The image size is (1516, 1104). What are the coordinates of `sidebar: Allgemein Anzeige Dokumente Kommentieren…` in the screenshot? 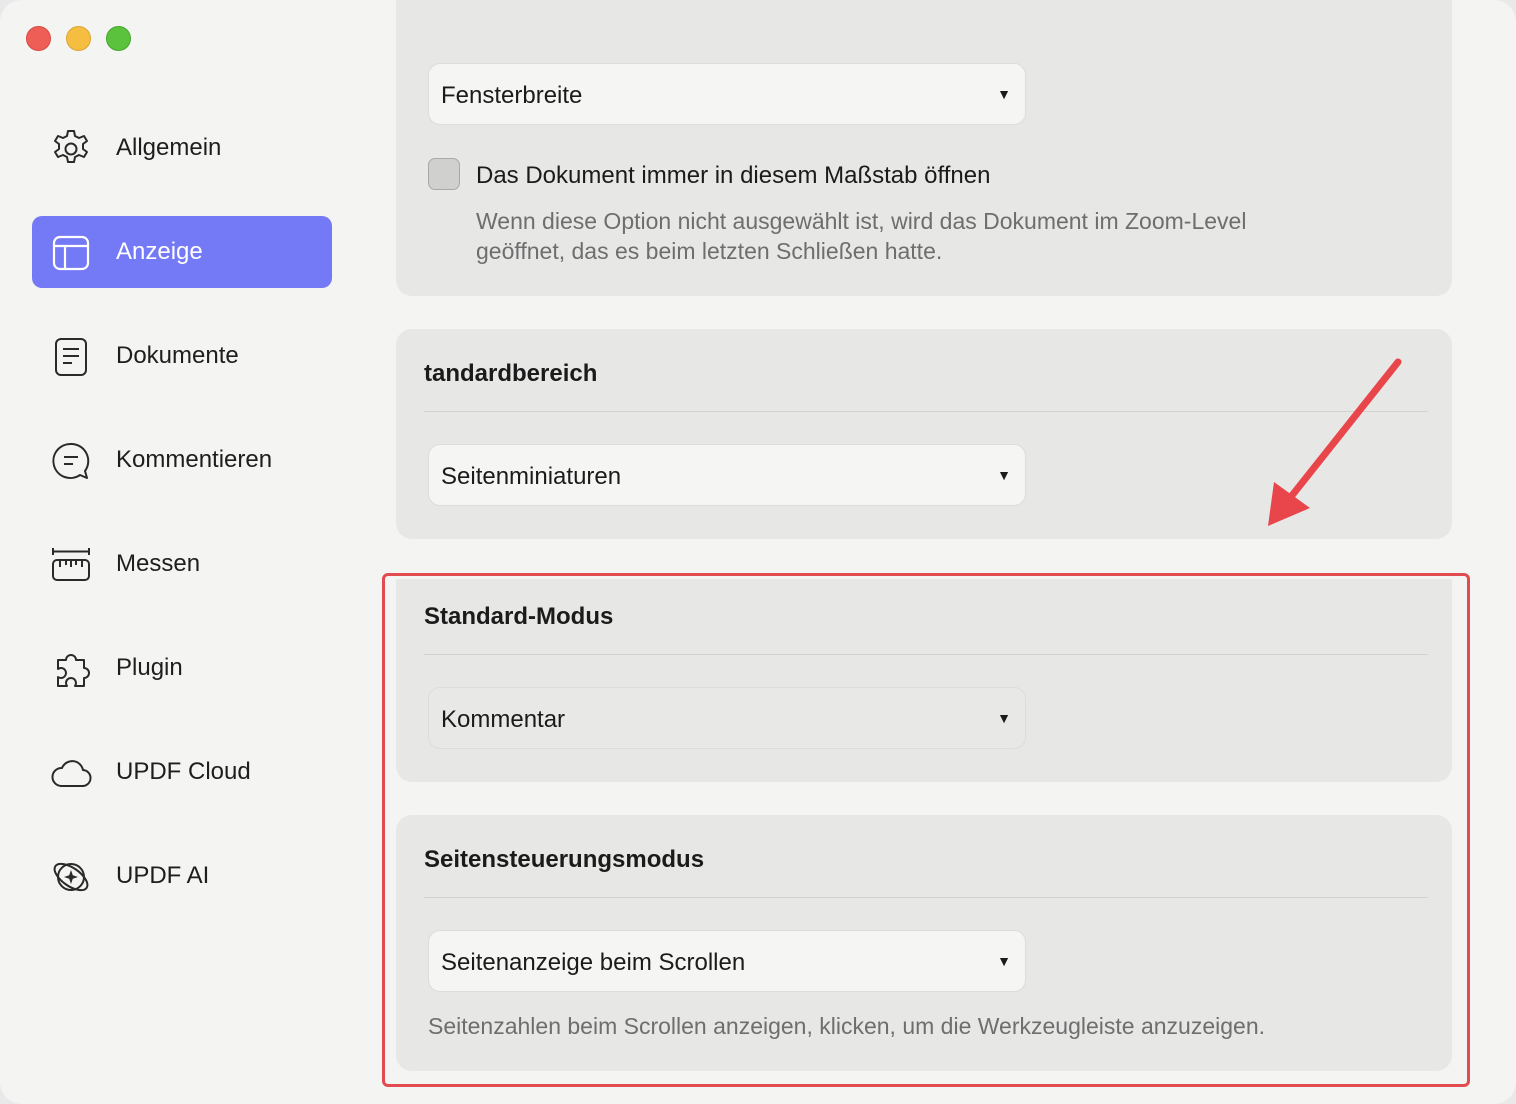 It's located at (182, 528).